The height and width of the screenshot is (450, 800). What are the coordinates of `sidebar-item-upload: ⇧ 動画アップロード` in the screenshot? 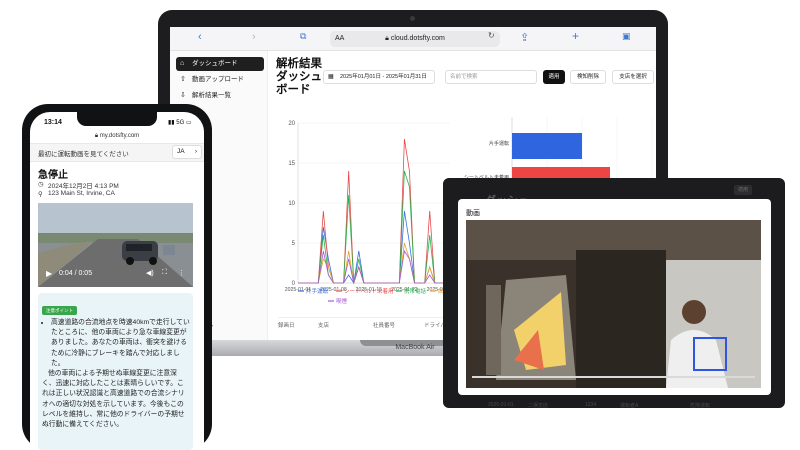 It's located at (220, 80).